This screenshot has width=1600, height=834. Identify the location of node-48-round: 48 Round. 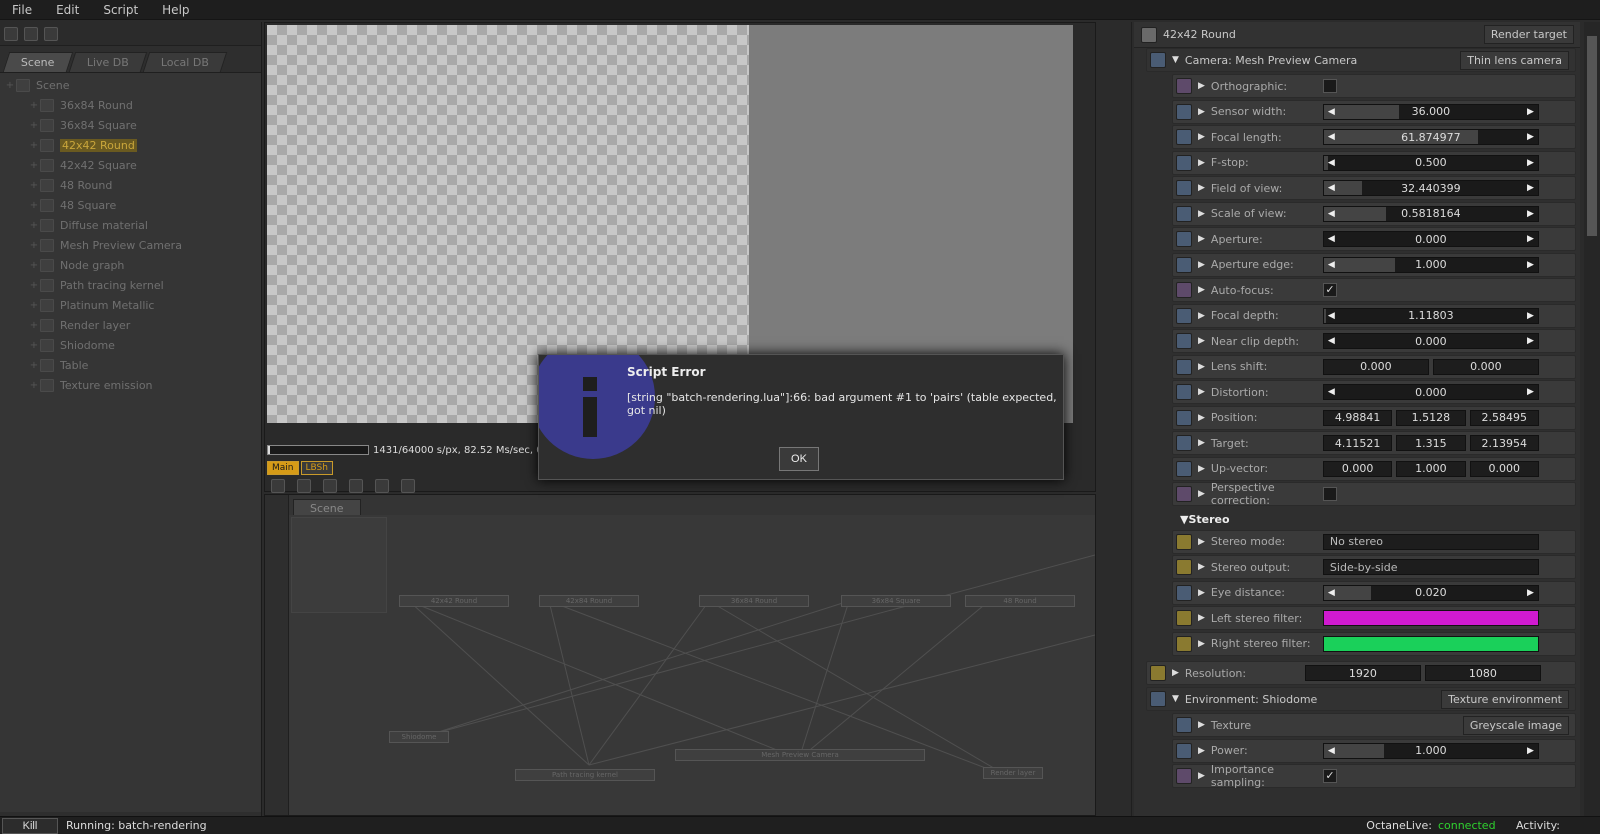
(1020, 601).